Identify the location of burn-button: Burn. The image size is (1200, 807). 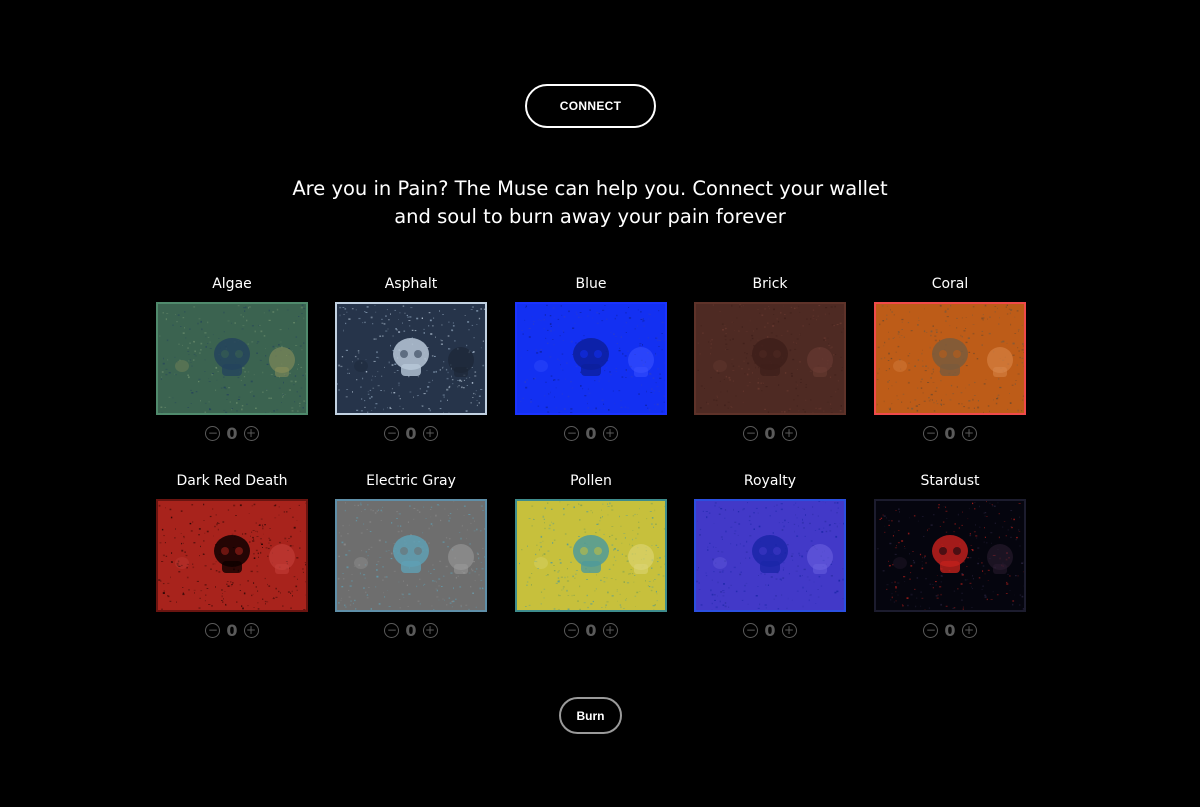
(590, 715).